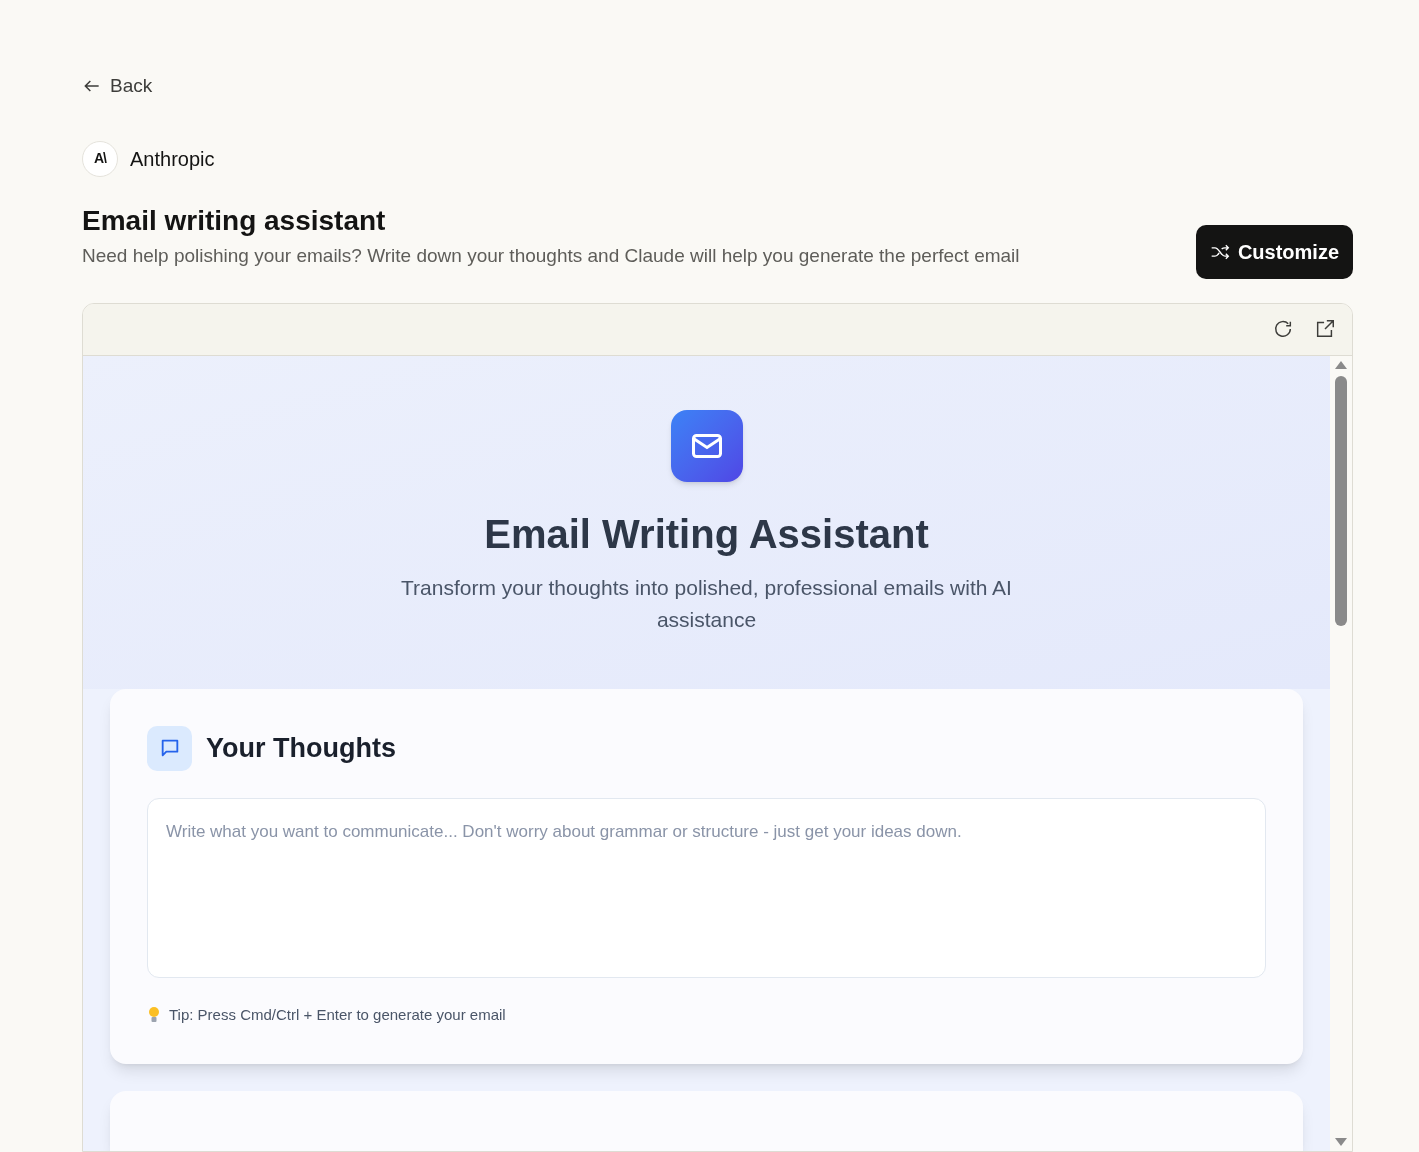  I want to click on thoughts-field: Write what you want to communicate... Don't worry about grammar or structure - just get your ideas down., so click(706, 887).